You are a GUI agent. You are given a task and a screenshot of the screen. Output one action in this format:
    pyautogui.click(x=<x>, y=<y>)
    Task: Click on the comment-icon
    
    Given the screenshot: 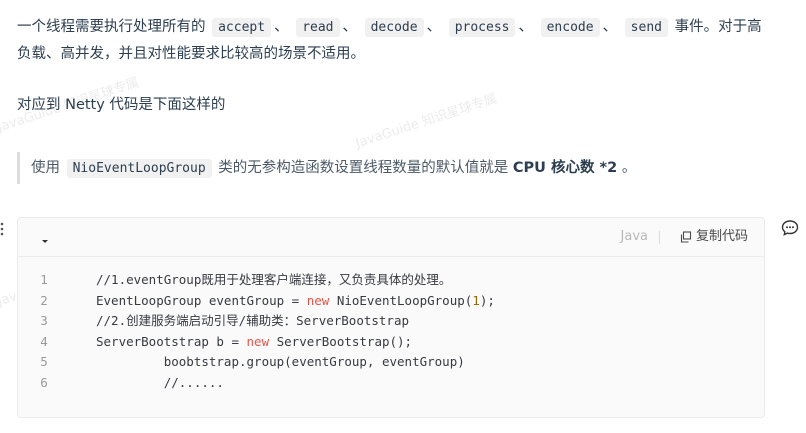 What is the action you would take?
    pyautogui.click(x=791, y=229)
    